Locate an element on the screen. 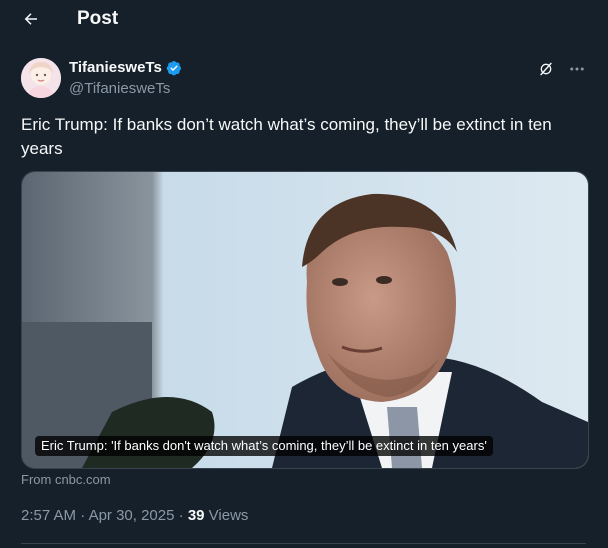 The image size is (608, 548). post-metadata: 2:57 AM · Apr 30, 2025 · 39 Views is located at coordinates (134, 515).